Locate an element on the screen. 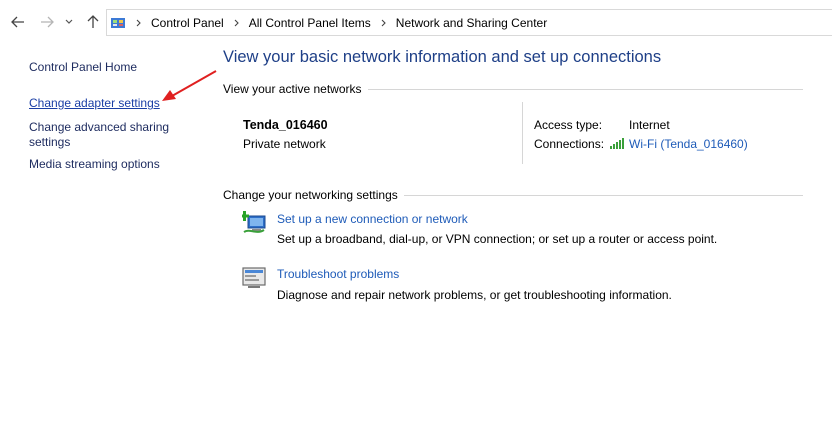 This screenshot has height=441, width=832. change-adapter-settings-link: Change adapter settings is located at coordinates (94, 103).